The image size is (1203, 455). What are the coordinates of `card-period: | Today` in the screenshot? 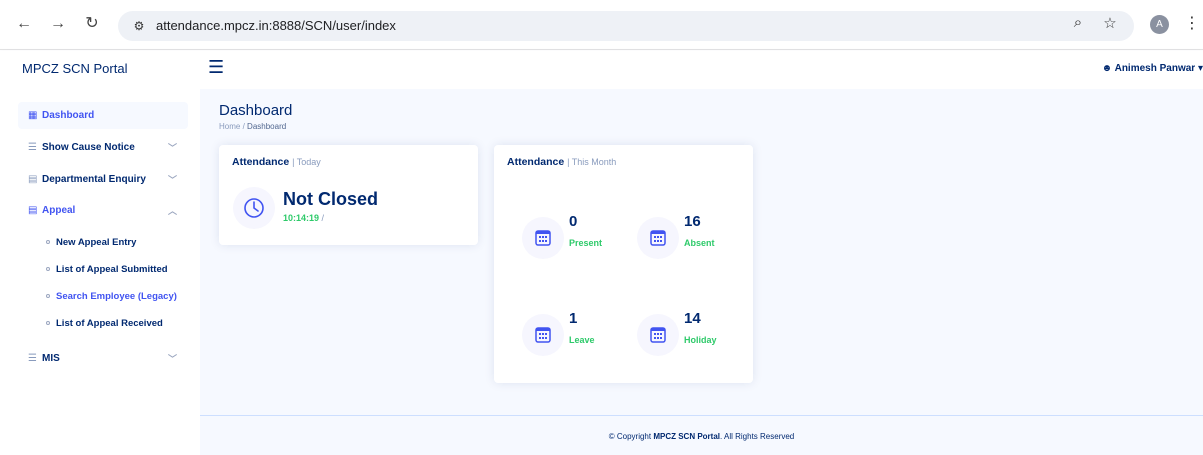 It's located at (306, 162).